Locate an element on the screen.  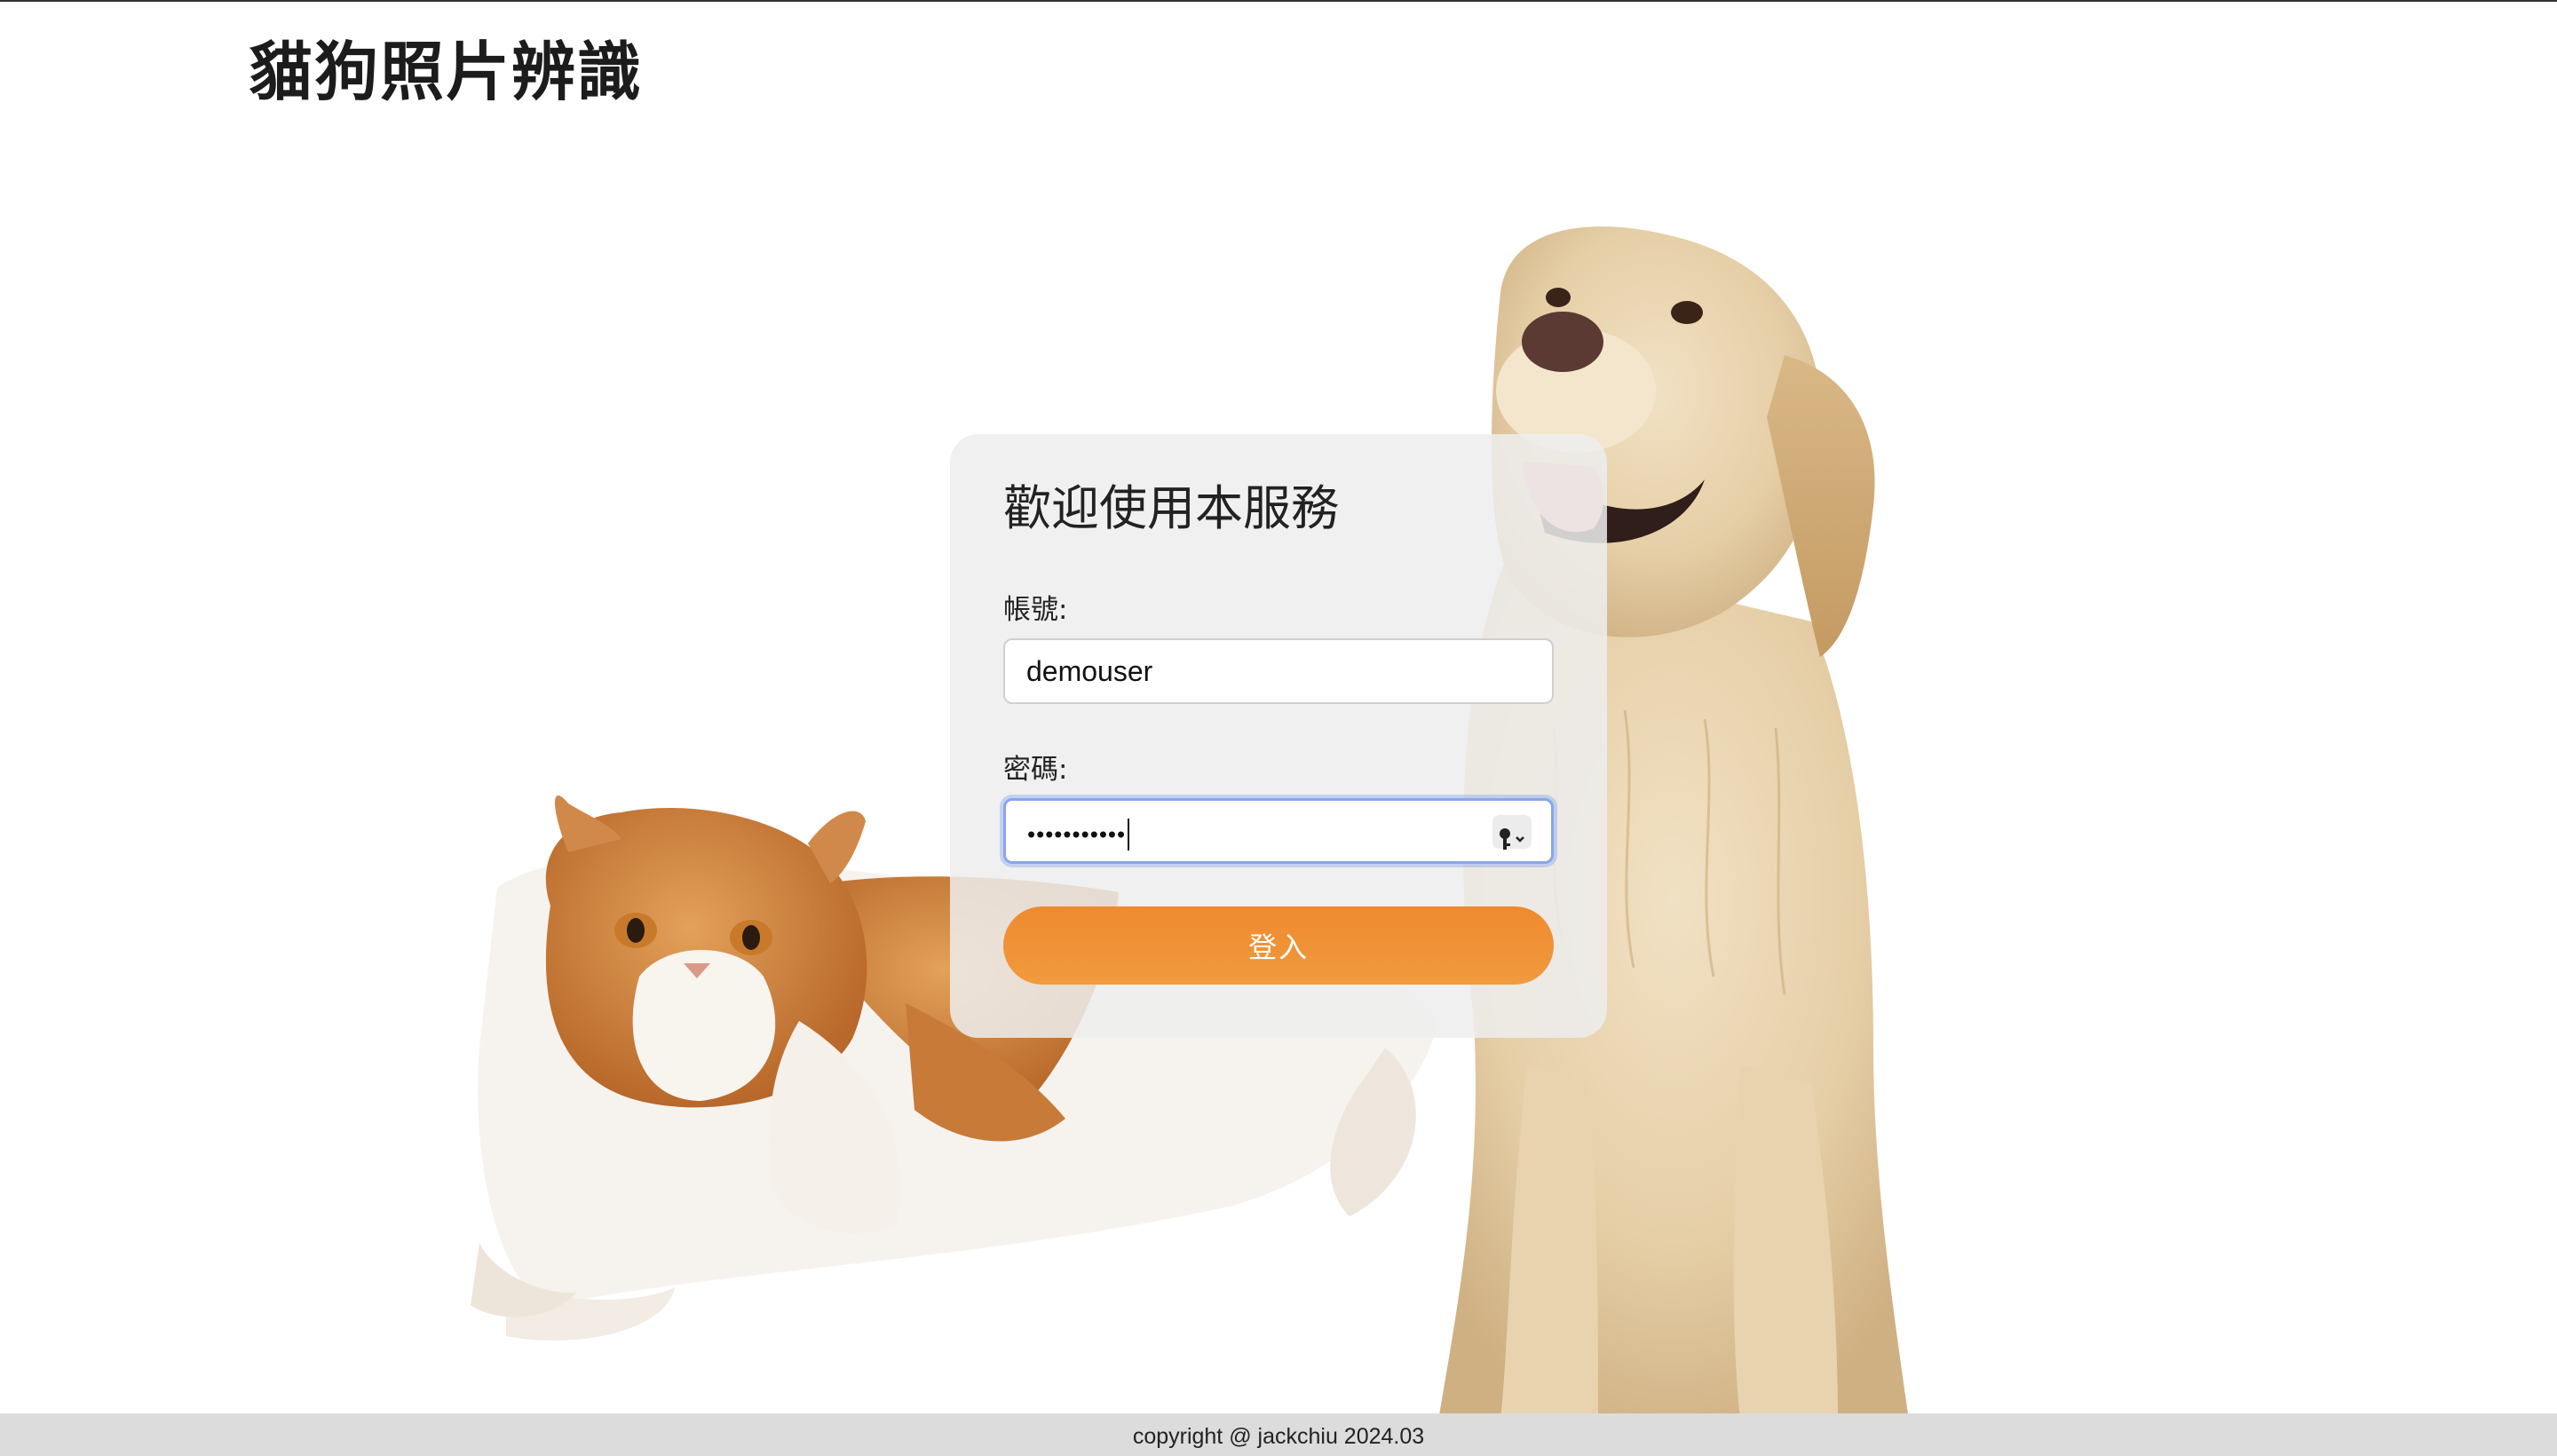
password-masked-value: ••••••••••• is located at coordinates (1077, 834).